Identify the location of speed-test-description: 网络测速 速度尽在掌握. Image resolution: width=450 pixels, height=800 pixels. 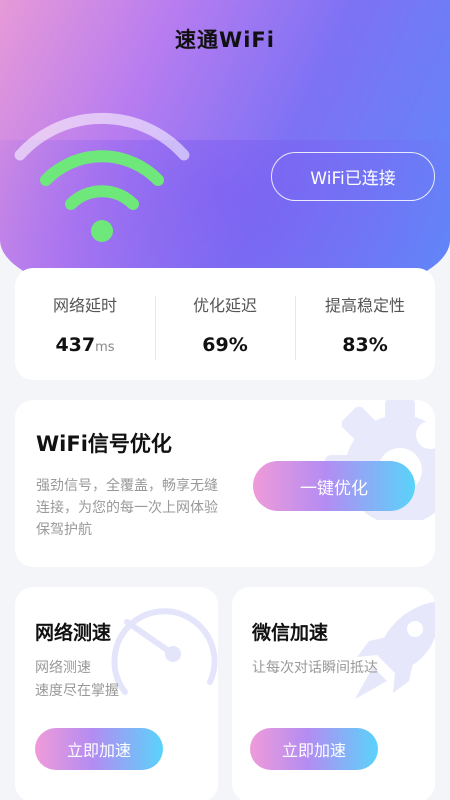
(125, 680).